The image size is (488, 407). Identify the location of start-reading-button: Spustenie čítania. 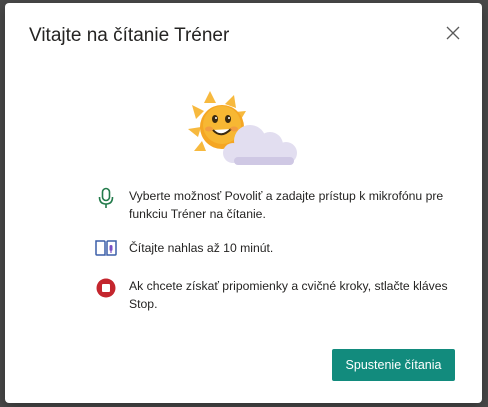
(393, 365).